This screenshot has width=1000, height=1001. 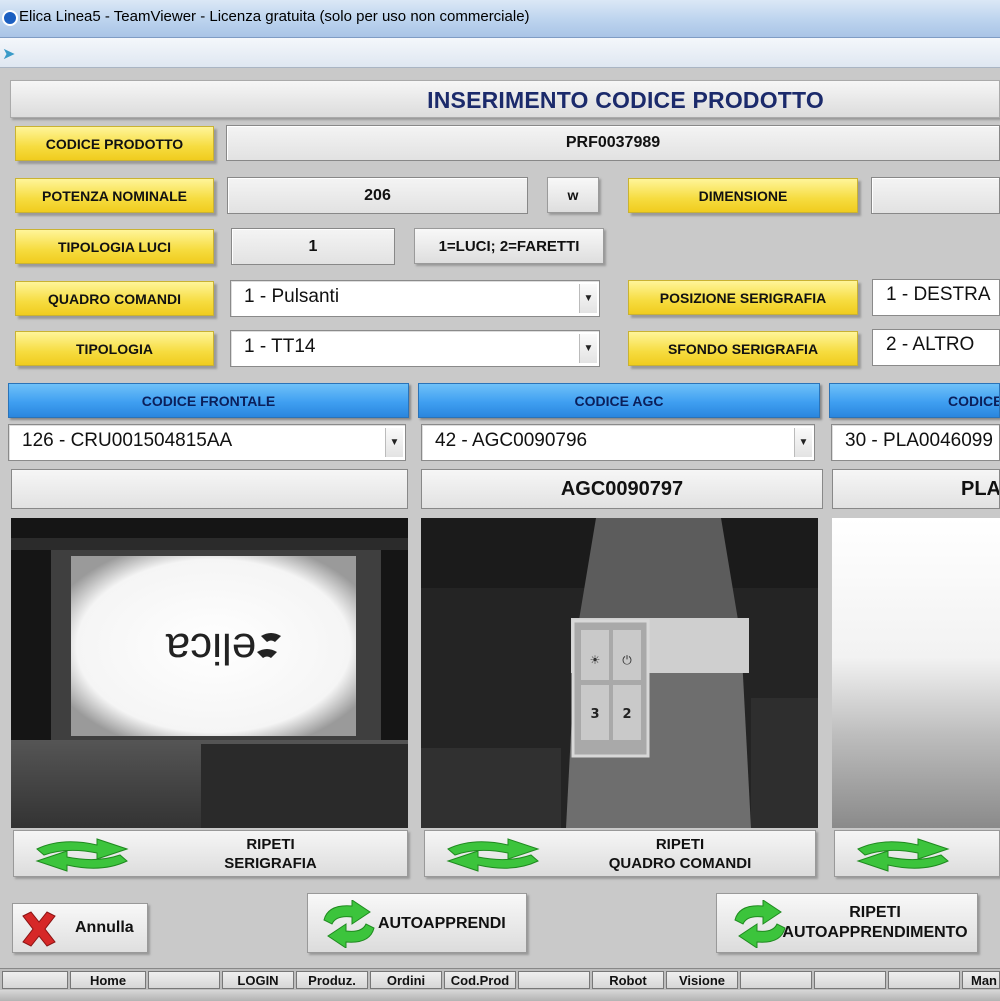 What do you see at coordinates (613, 143) in the screenshot?
I see `codice-prodotto-field: PRF0037989` at bounding box center [613, 143].